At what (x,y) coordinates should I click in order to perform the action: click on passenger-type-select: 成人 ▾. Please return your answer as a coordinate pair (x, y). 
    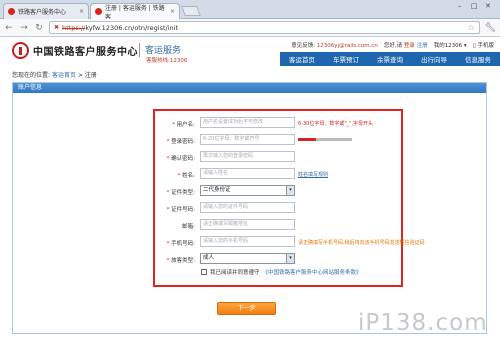
    Looking at the image, I should click on (247, 258).